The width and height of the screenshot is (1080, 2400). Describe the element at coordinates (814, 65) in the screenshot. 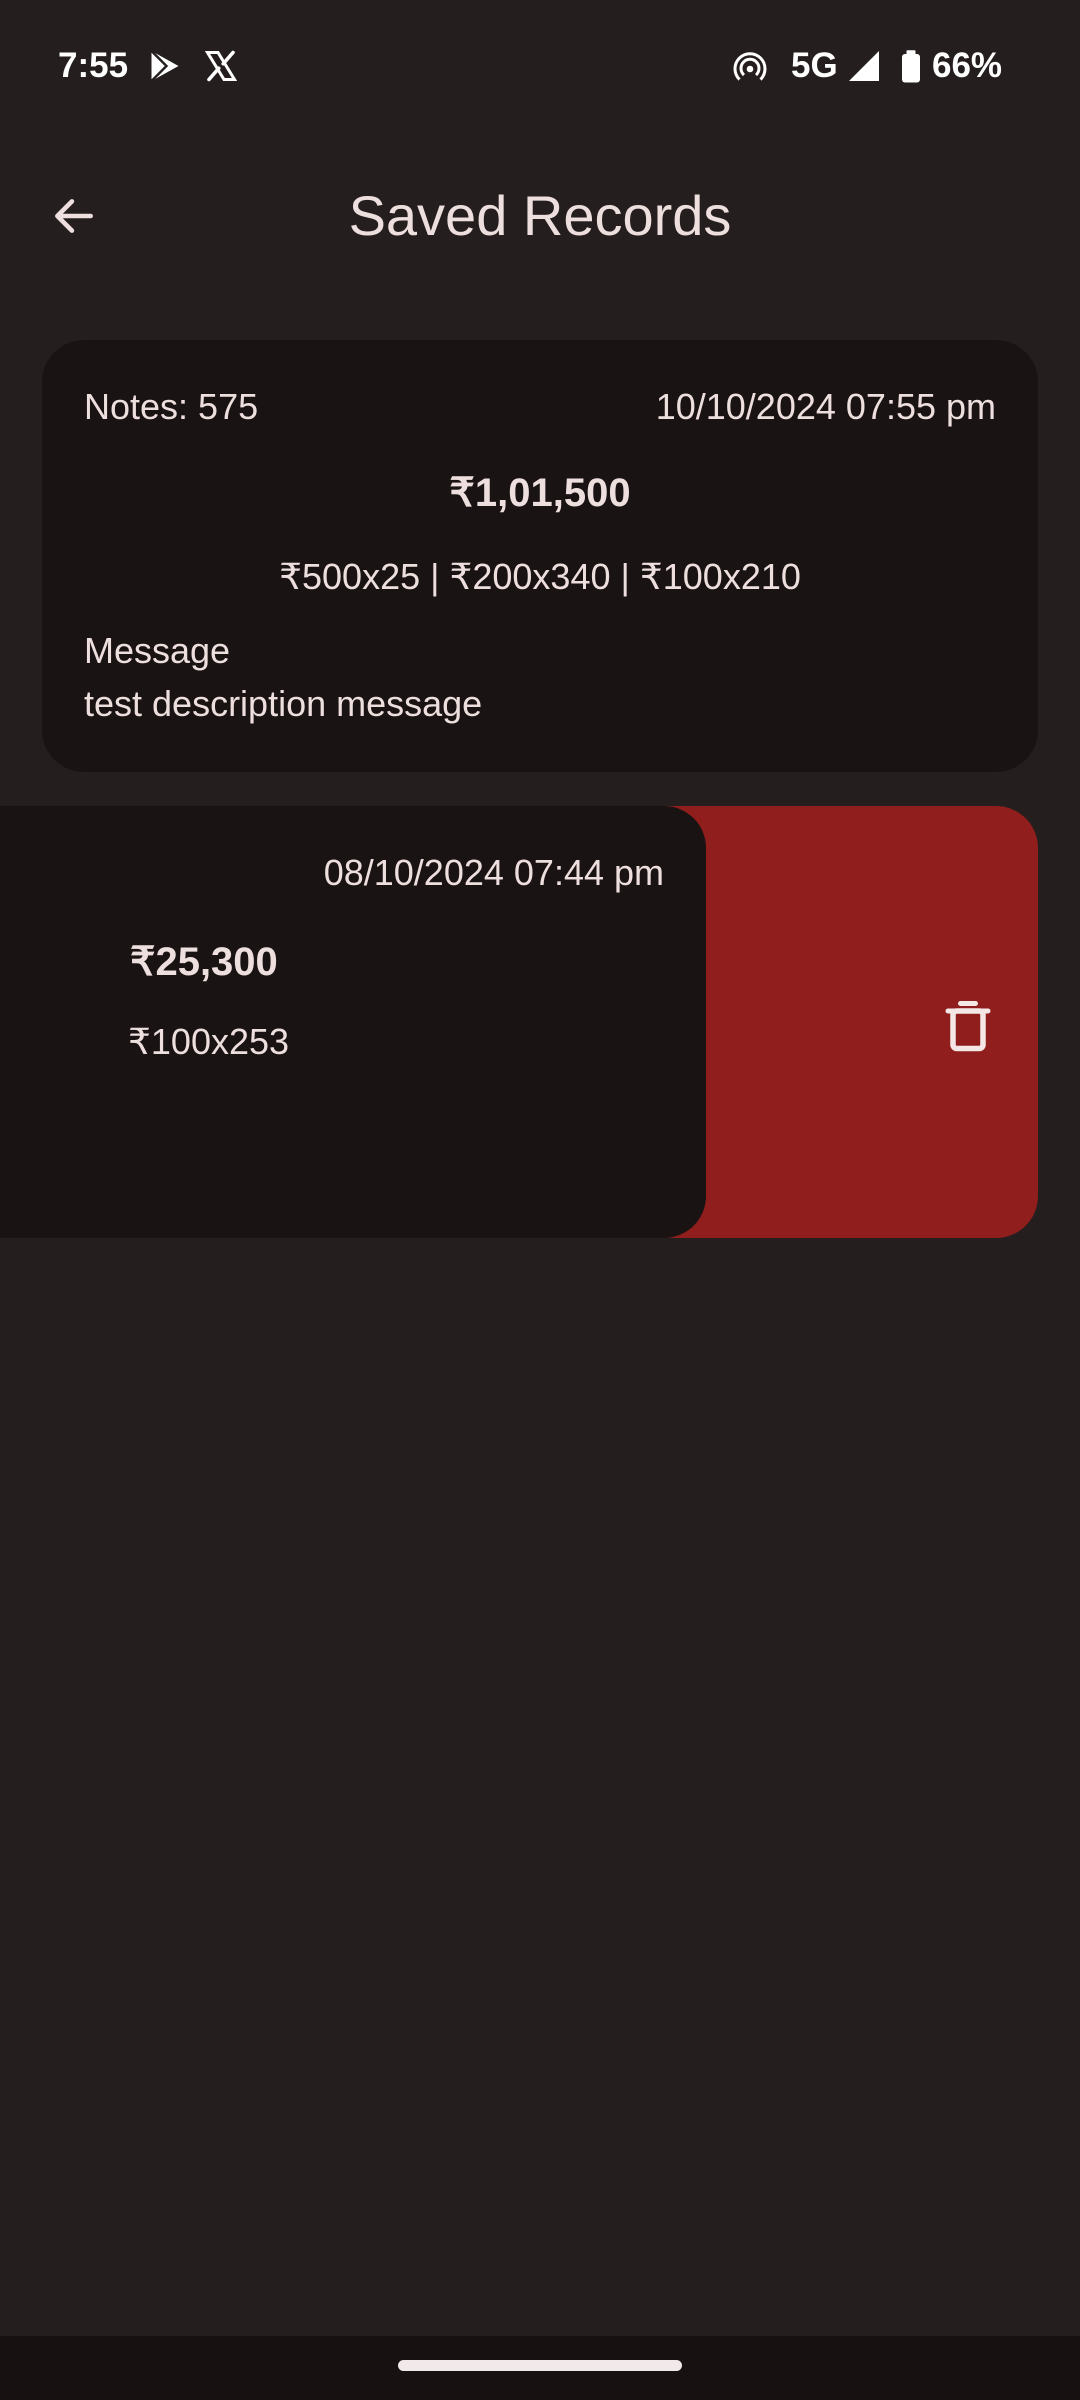

I see `network-type: 5G` at that location.